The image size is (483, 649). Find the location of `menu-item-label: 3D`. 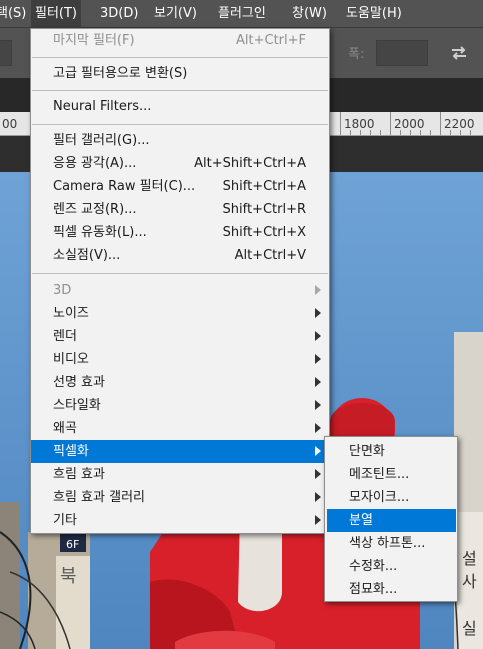

menu-item-label: 3D is located at coordinates (62, 290).